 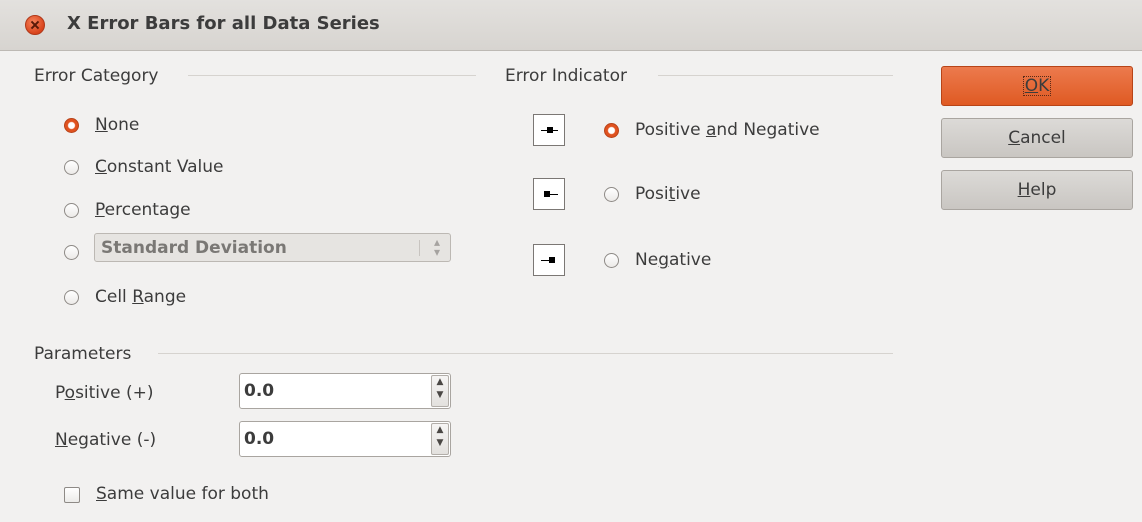 I want to click on radio-function-indicator, so click(x=71, y=252).